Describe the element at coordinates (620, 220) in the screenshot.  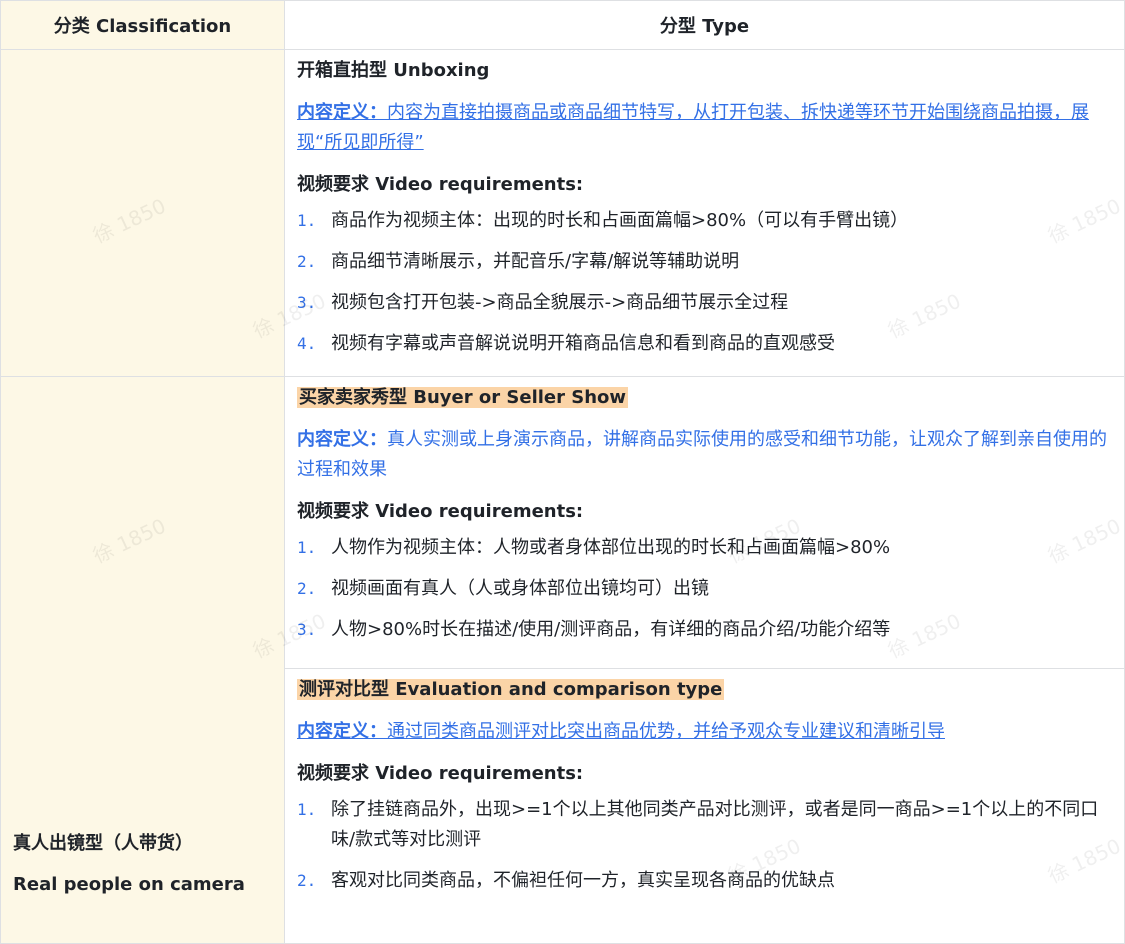
I see `list-text: 商品作为视频主体：出现的时长和占画面篇幅>80%（可以有手臂出镜）` at that location.